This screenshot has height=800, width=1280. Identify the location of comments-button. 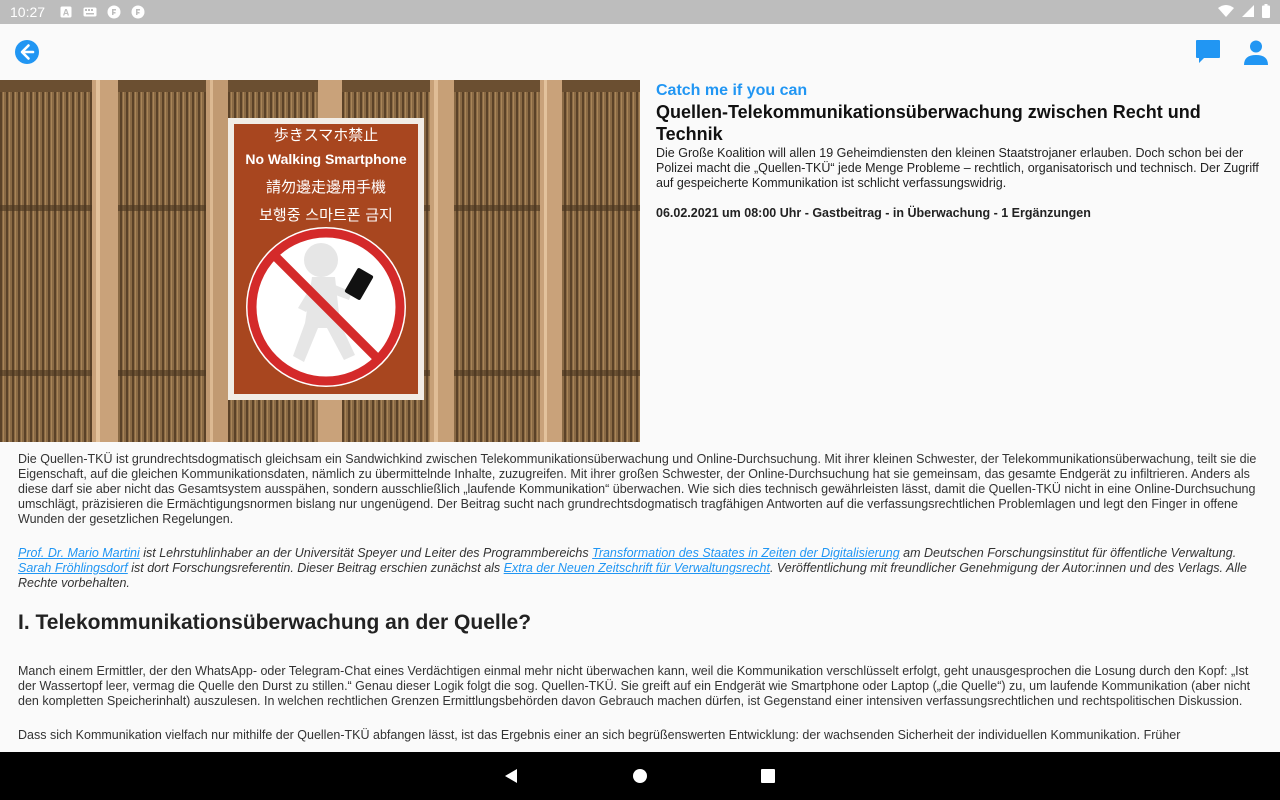
(1208, 52).